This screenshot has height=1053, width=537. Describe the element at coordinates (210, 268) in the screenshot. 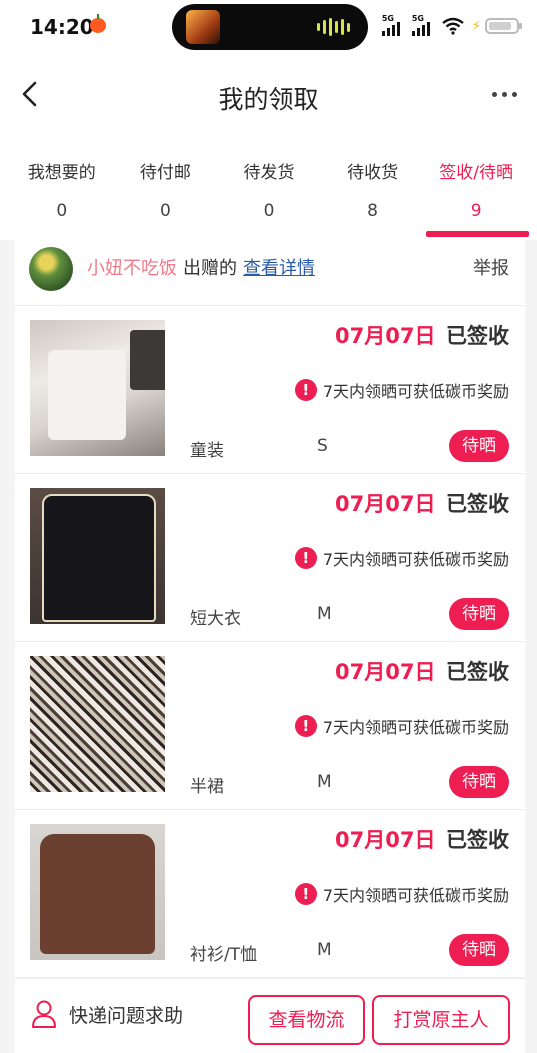

I see `donor-action: 出赠的` at that location.